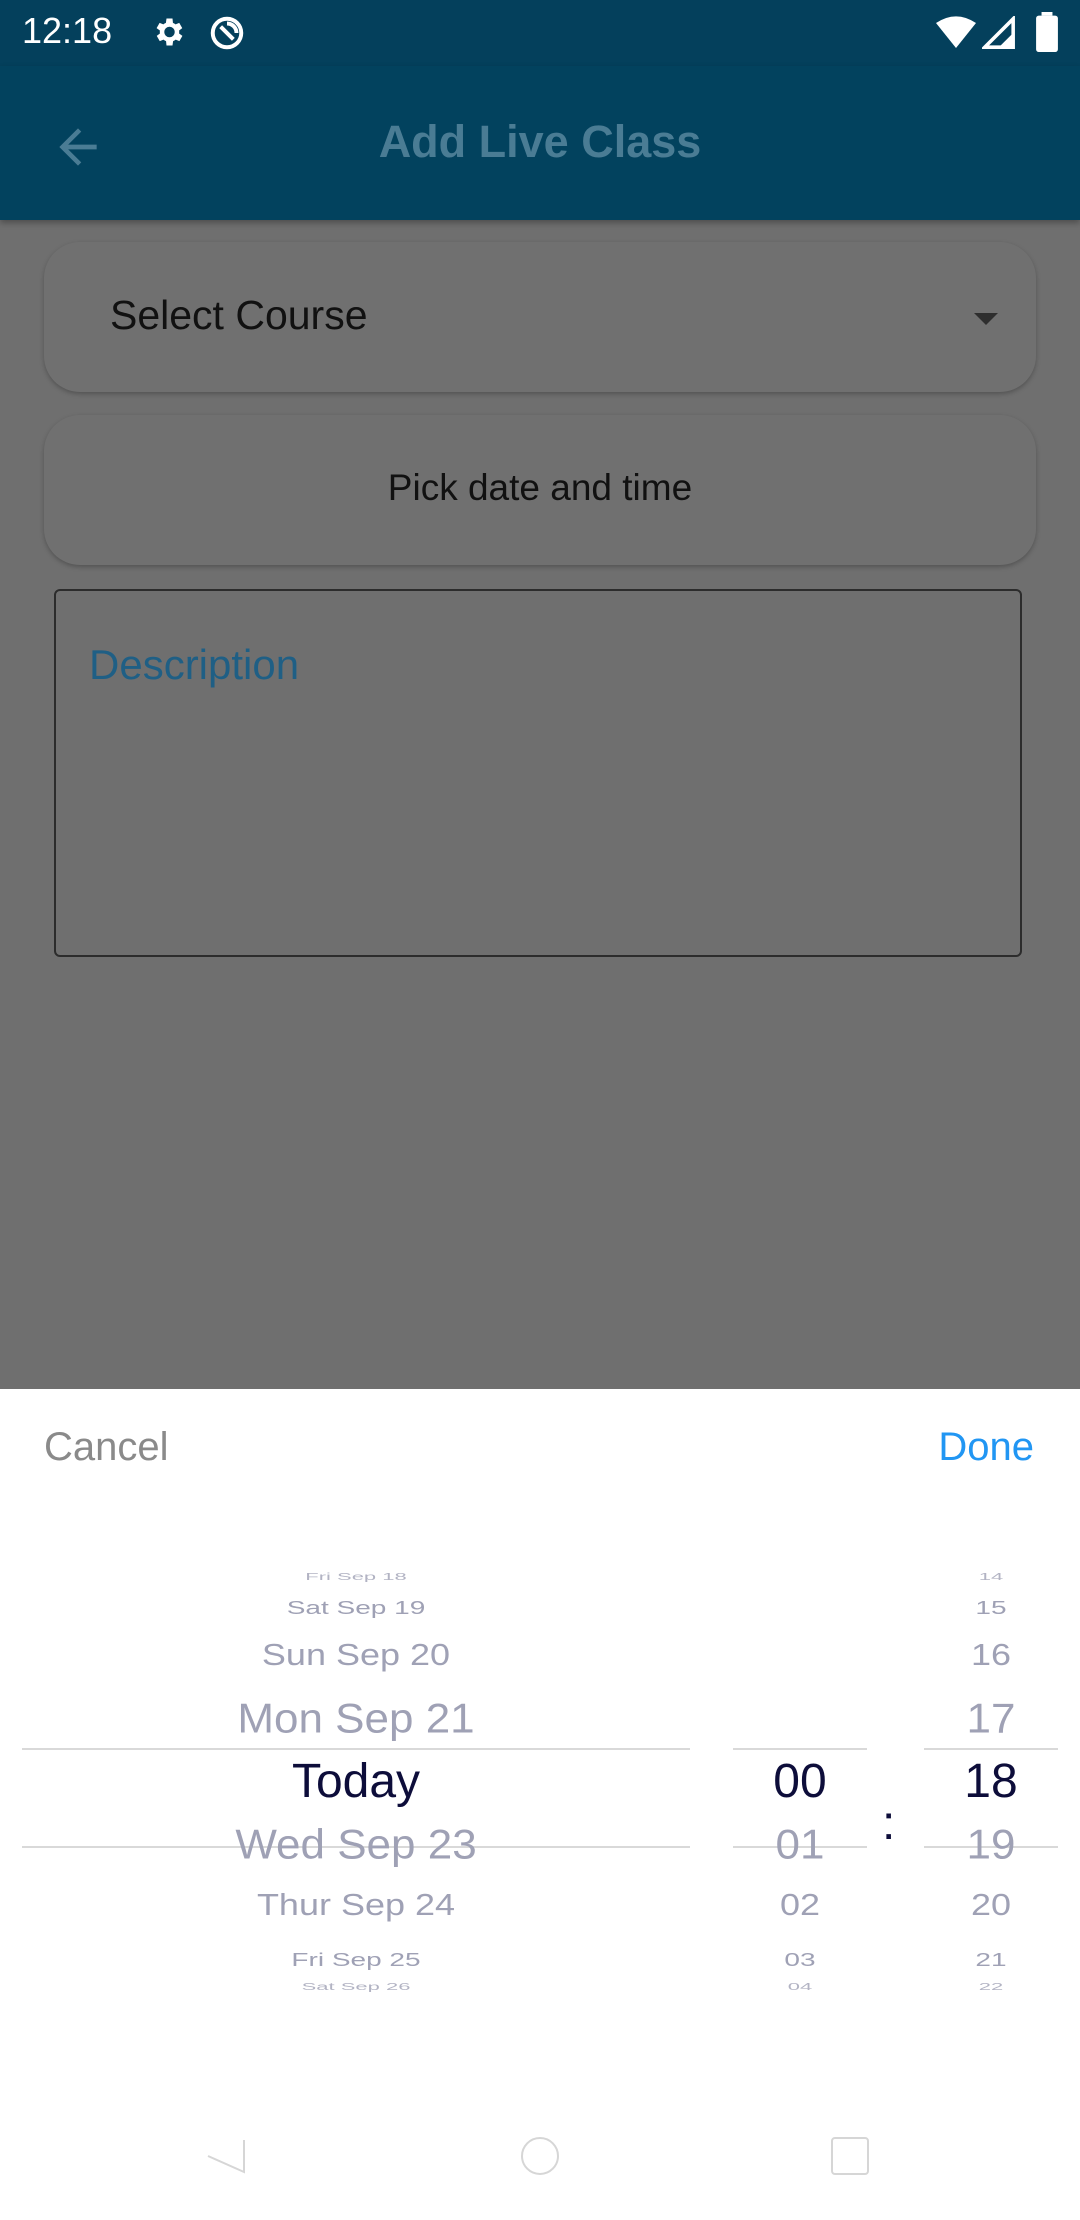 Image resolution: width=1080 pixels, height=2220 pixels. Describe the element at coordinates (800, 1960) in the screenshot. I see `wheel-item: 03` at that location.